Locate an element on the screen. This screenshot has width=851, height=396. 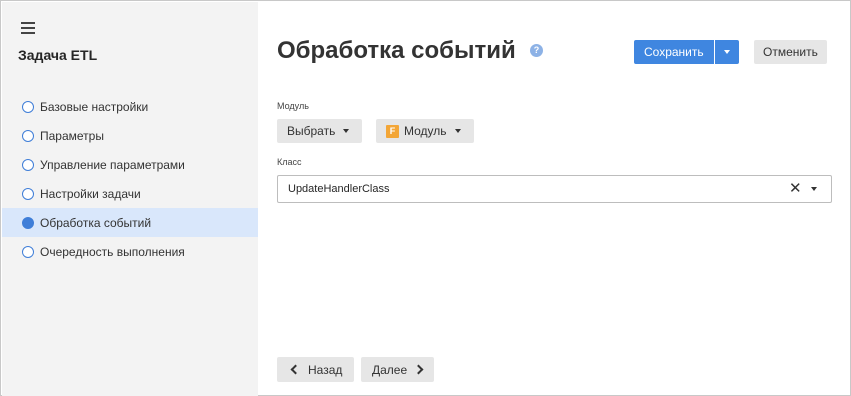
sidebar-item-label: Очередность выполнения is located at coordinates (112, 251).